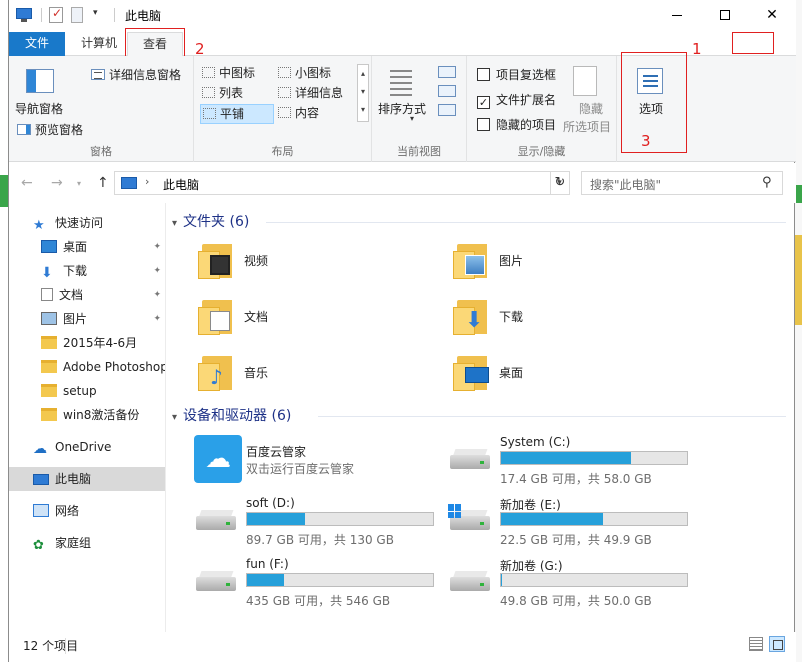  What do you see at coordinates (39, 108) in the screenshot?
I see `navigation-pane-button: 导航窗格` at bounding box center [39, 108].